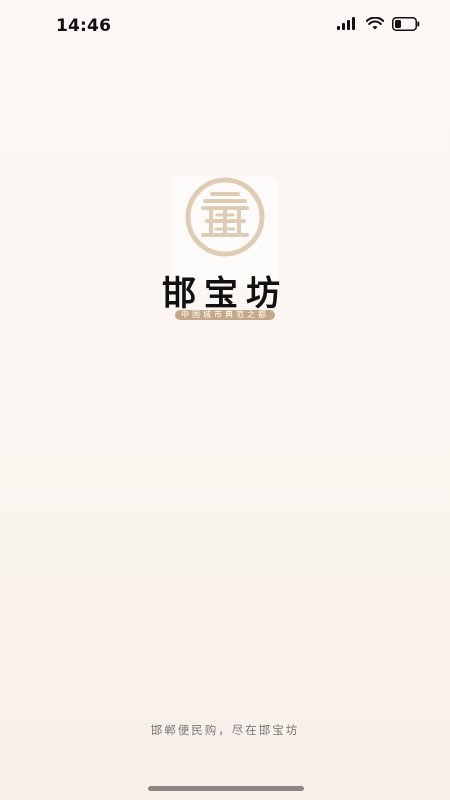  I want to click on brand-name: 邯宝坊, so click(225, 294).